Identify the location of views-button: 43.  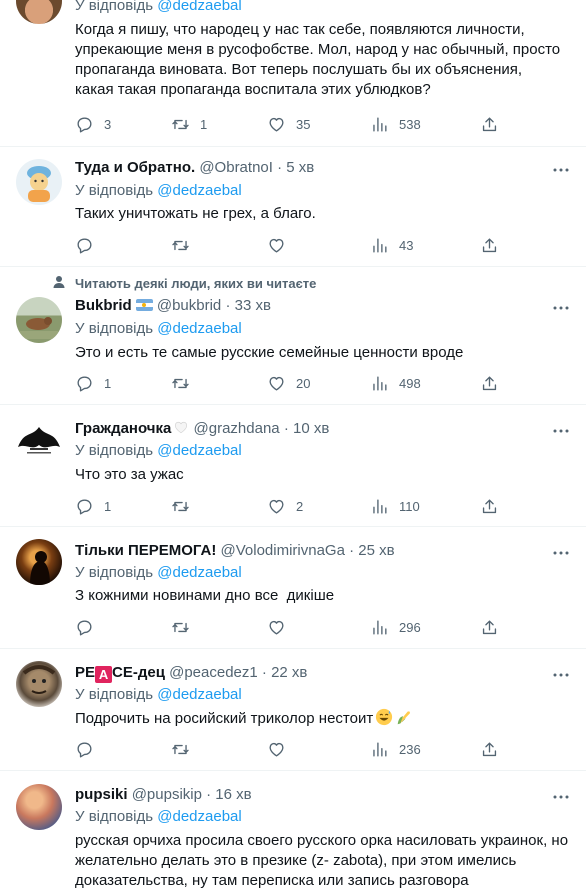
(391, 245).